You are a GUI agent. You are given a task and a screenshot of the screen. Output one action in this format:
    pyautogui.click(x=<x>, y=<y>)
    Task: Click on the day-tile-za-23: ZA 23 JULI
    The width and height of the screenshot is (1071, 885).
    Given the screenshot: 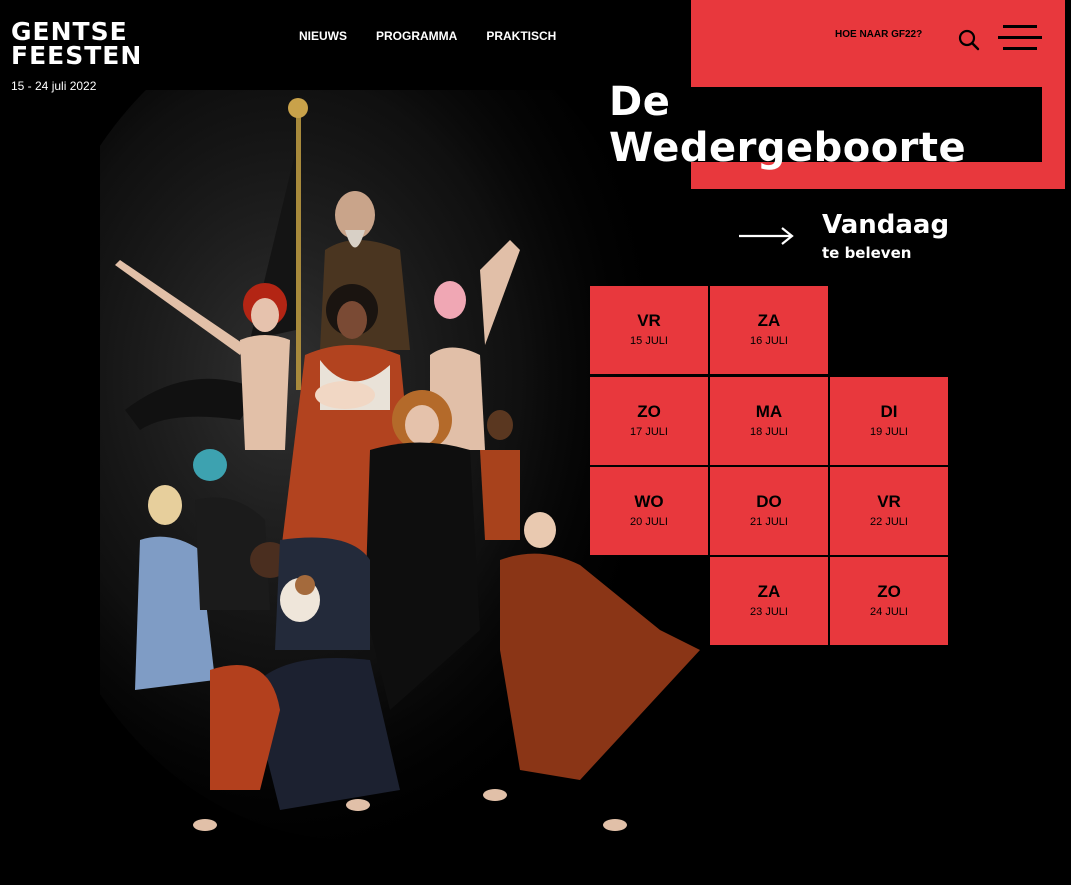 What is the action you would take?
    pyautogui.click(x=769, y=601)
    